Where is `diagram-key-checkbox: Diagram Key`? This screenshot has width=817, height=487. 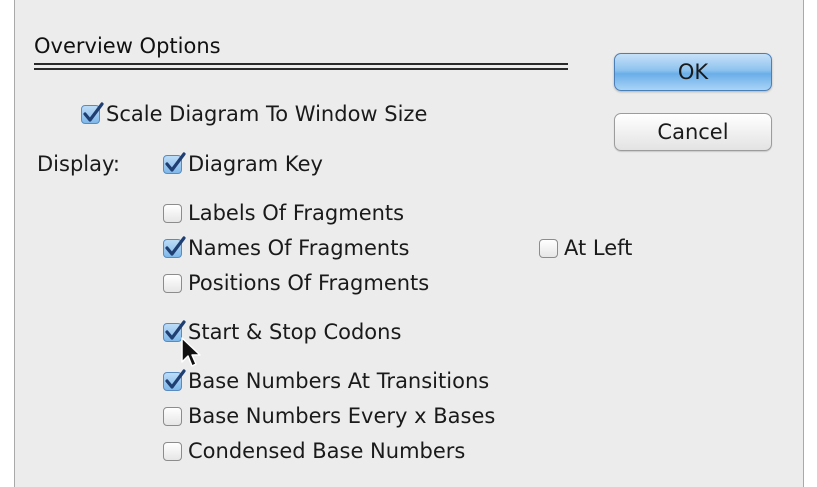 diagram-key-checkbox: Diagram Key is located at coordinates (243, 163).